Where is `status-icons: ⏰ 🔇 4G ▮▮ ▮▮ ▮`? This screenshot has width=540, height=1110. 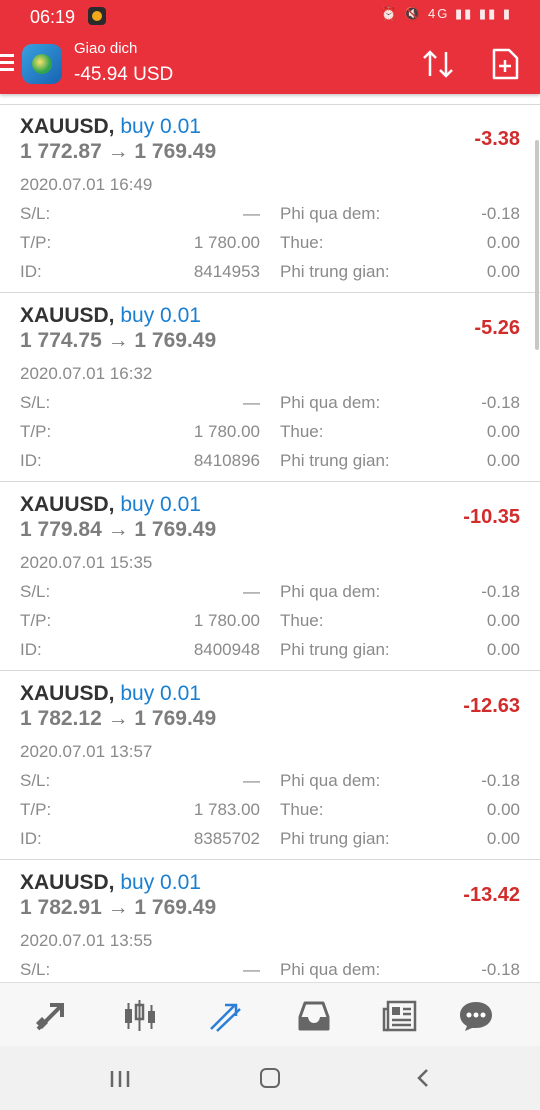
status-icons: ⏰ 🔇 4G ▮▮ ▮▮ ▮ is located at coordinates (446, 13).